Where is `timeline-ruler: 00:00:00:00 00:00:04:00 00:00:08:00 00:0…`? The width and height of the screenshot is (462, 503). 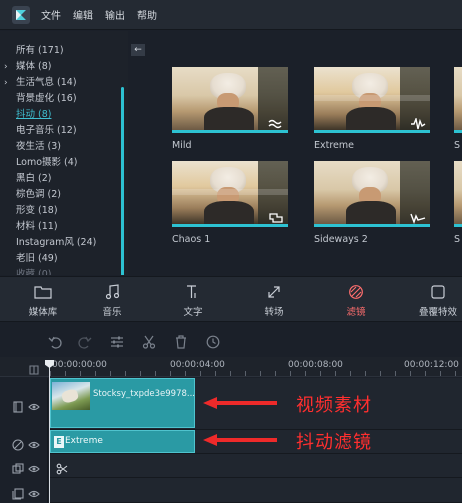
timeline-ruler: 00:00:00:00 00:00:04:00 00:00:08:00 00:0… is located at coordinates (231, 367).